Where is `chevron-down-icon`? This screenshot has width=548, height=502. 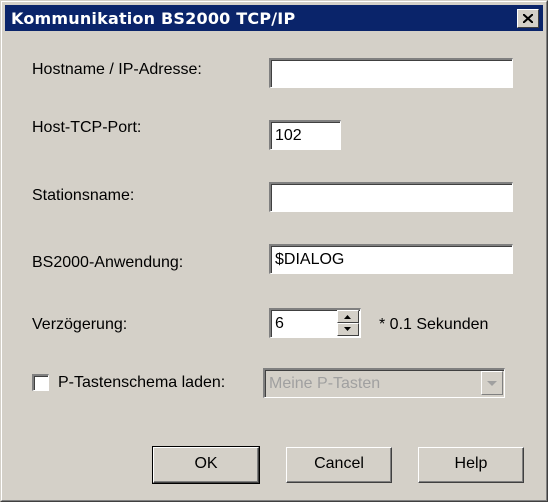
chevron-down-icon is located at coordinates (492, 383).